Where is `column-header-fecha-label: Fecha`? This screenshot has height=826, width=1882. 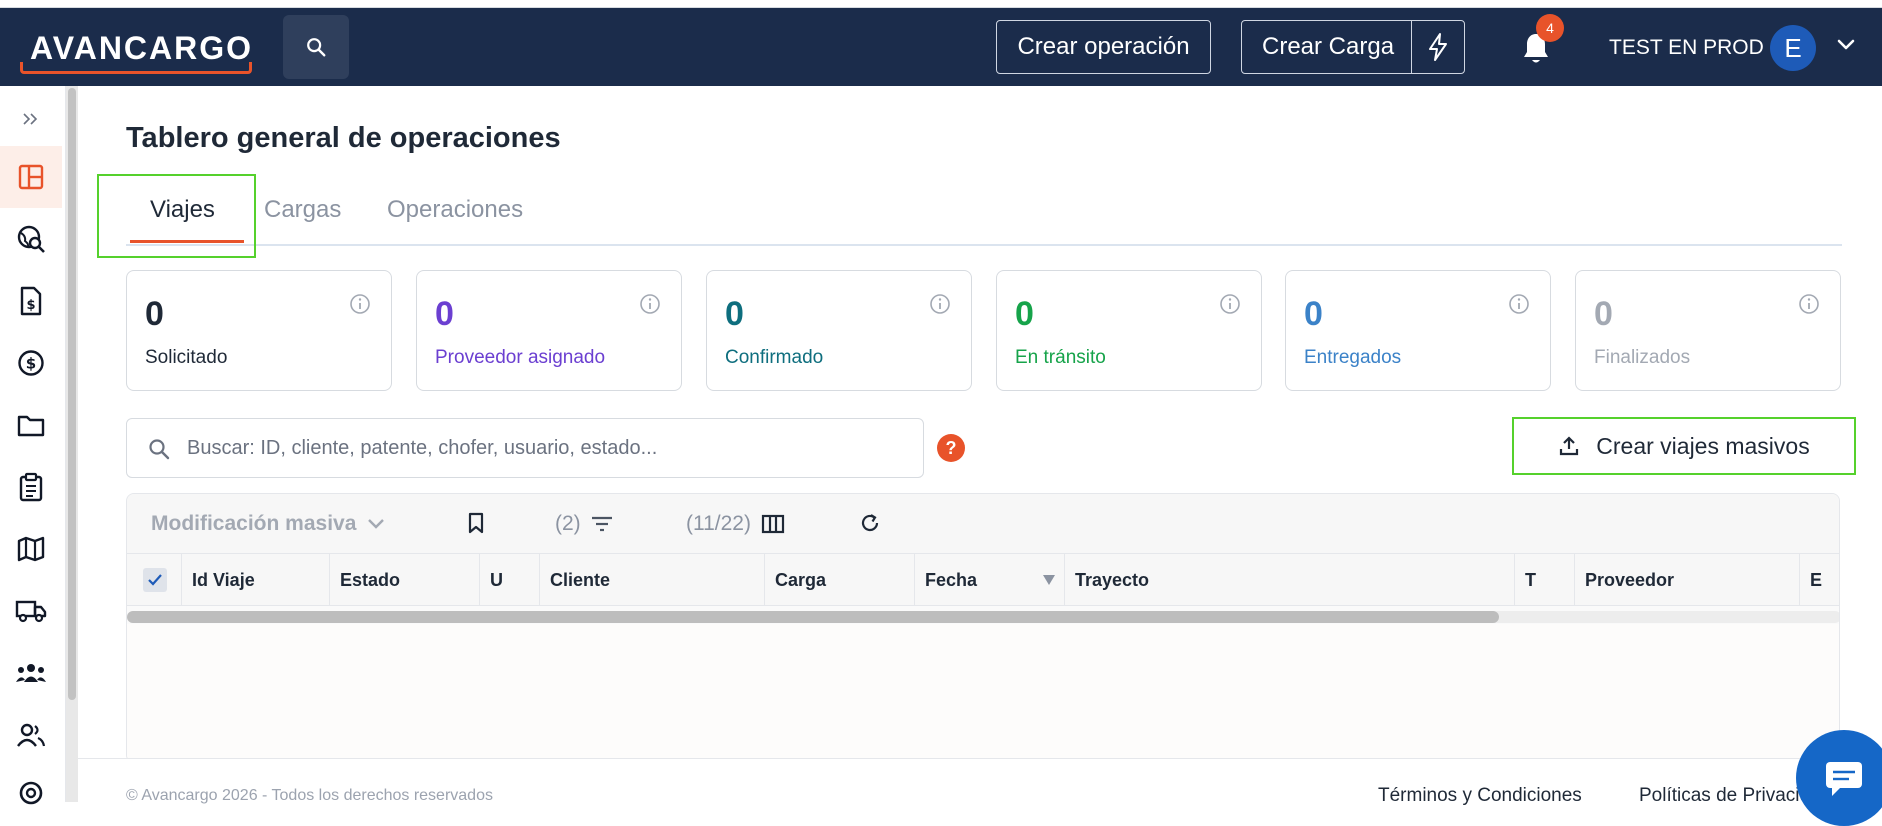 column-header-fecha-label: Fecha is located at coordinates (951, 579).